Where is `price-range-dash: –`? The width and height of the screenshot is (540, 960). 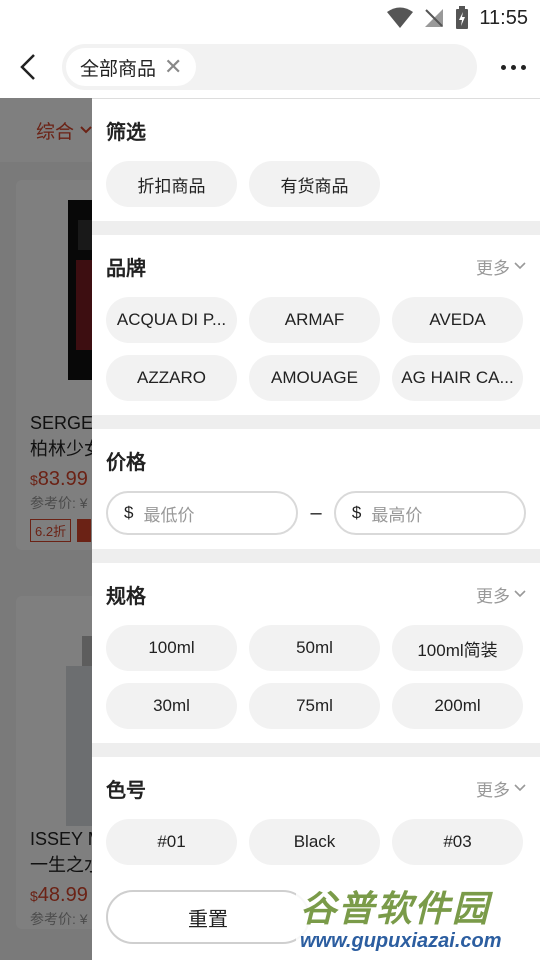 price-range-dash: – is located at coordinates (316, 512).